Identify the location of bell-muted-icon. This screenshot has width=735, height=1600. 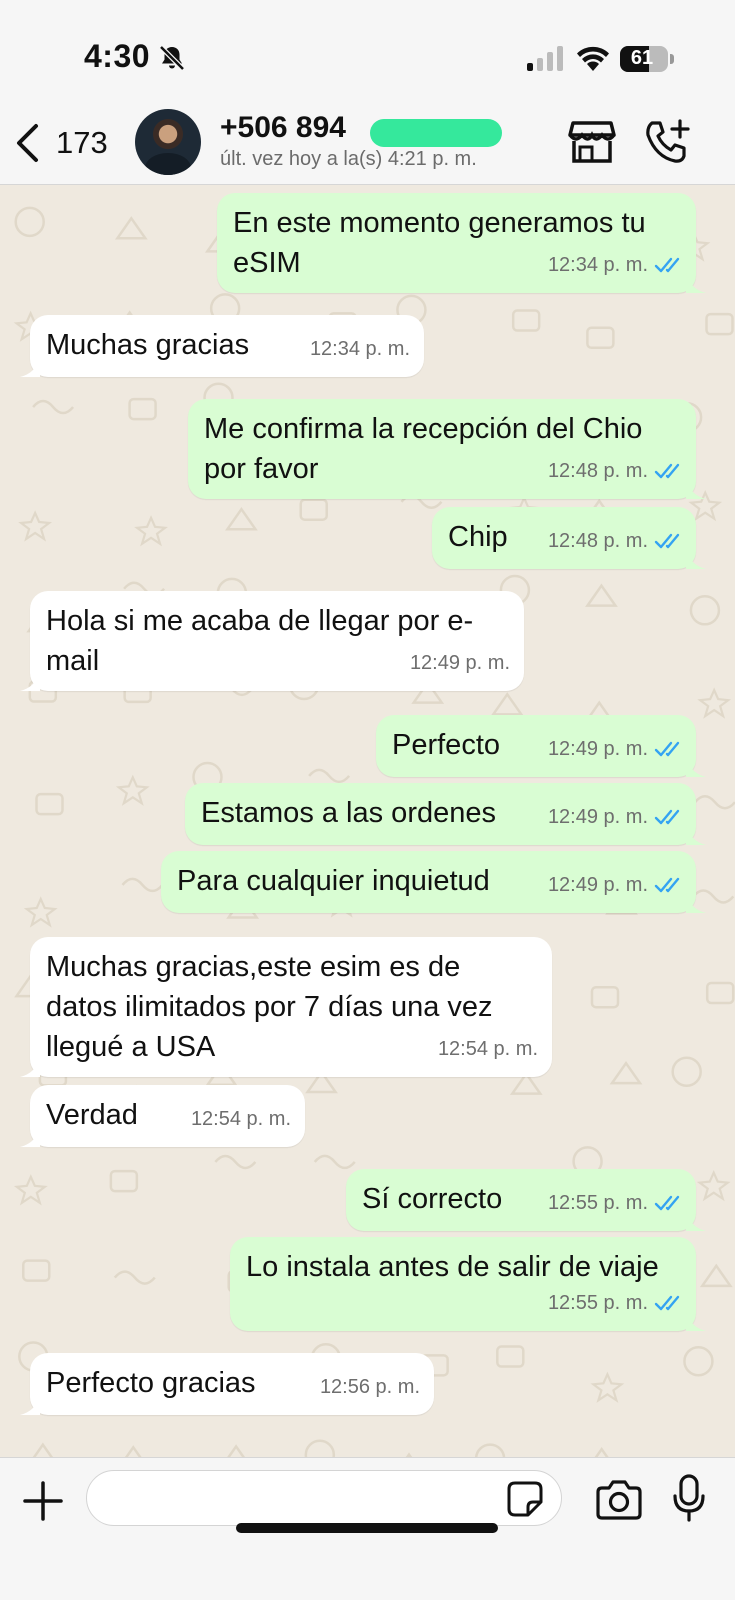
(172, 58).